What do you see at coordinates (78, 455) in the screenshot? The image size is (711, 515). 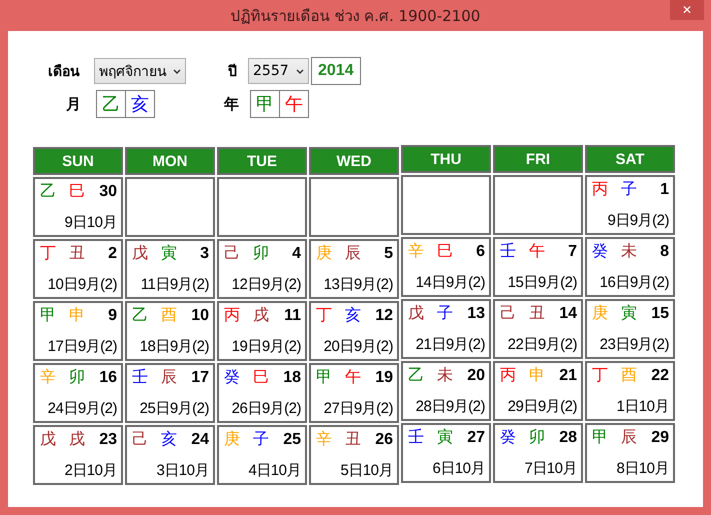 I see `day-cell: 戊 戌 23 2日10月` at bounding box center [78, 455].